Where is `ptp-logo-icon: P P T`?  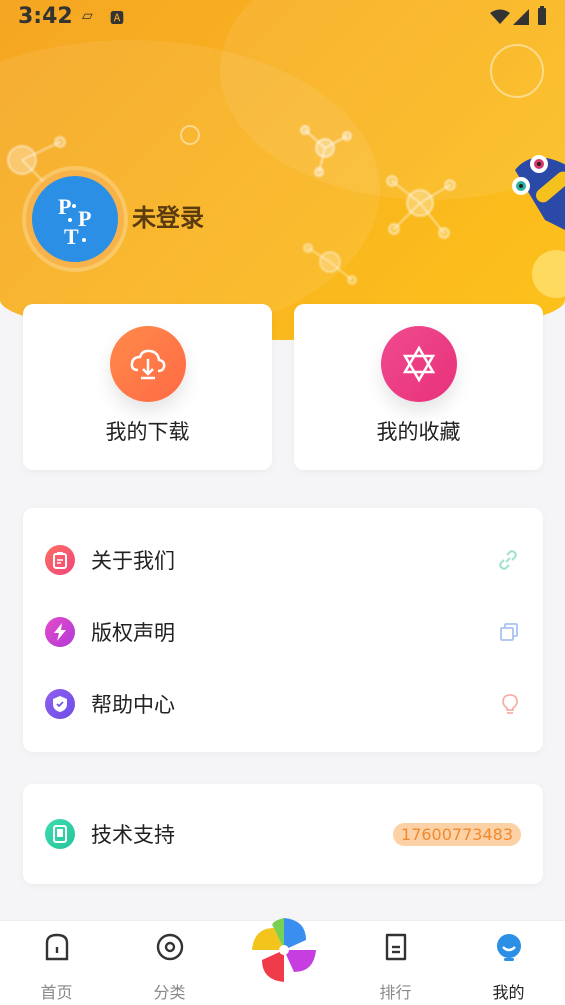
ptp-logo-icon: P P T is located at coordinates (74, 221).